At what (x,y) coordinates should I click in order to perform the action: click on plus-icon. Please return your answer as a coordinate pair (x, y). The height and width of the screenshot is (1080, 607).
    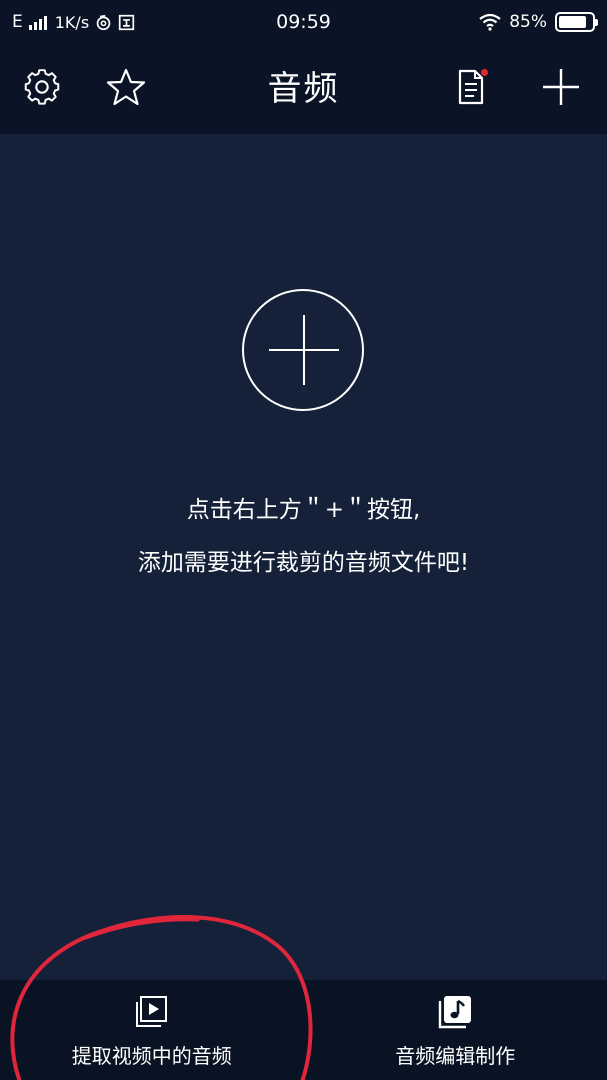
    Looking at the image, I should click on (561, 87).